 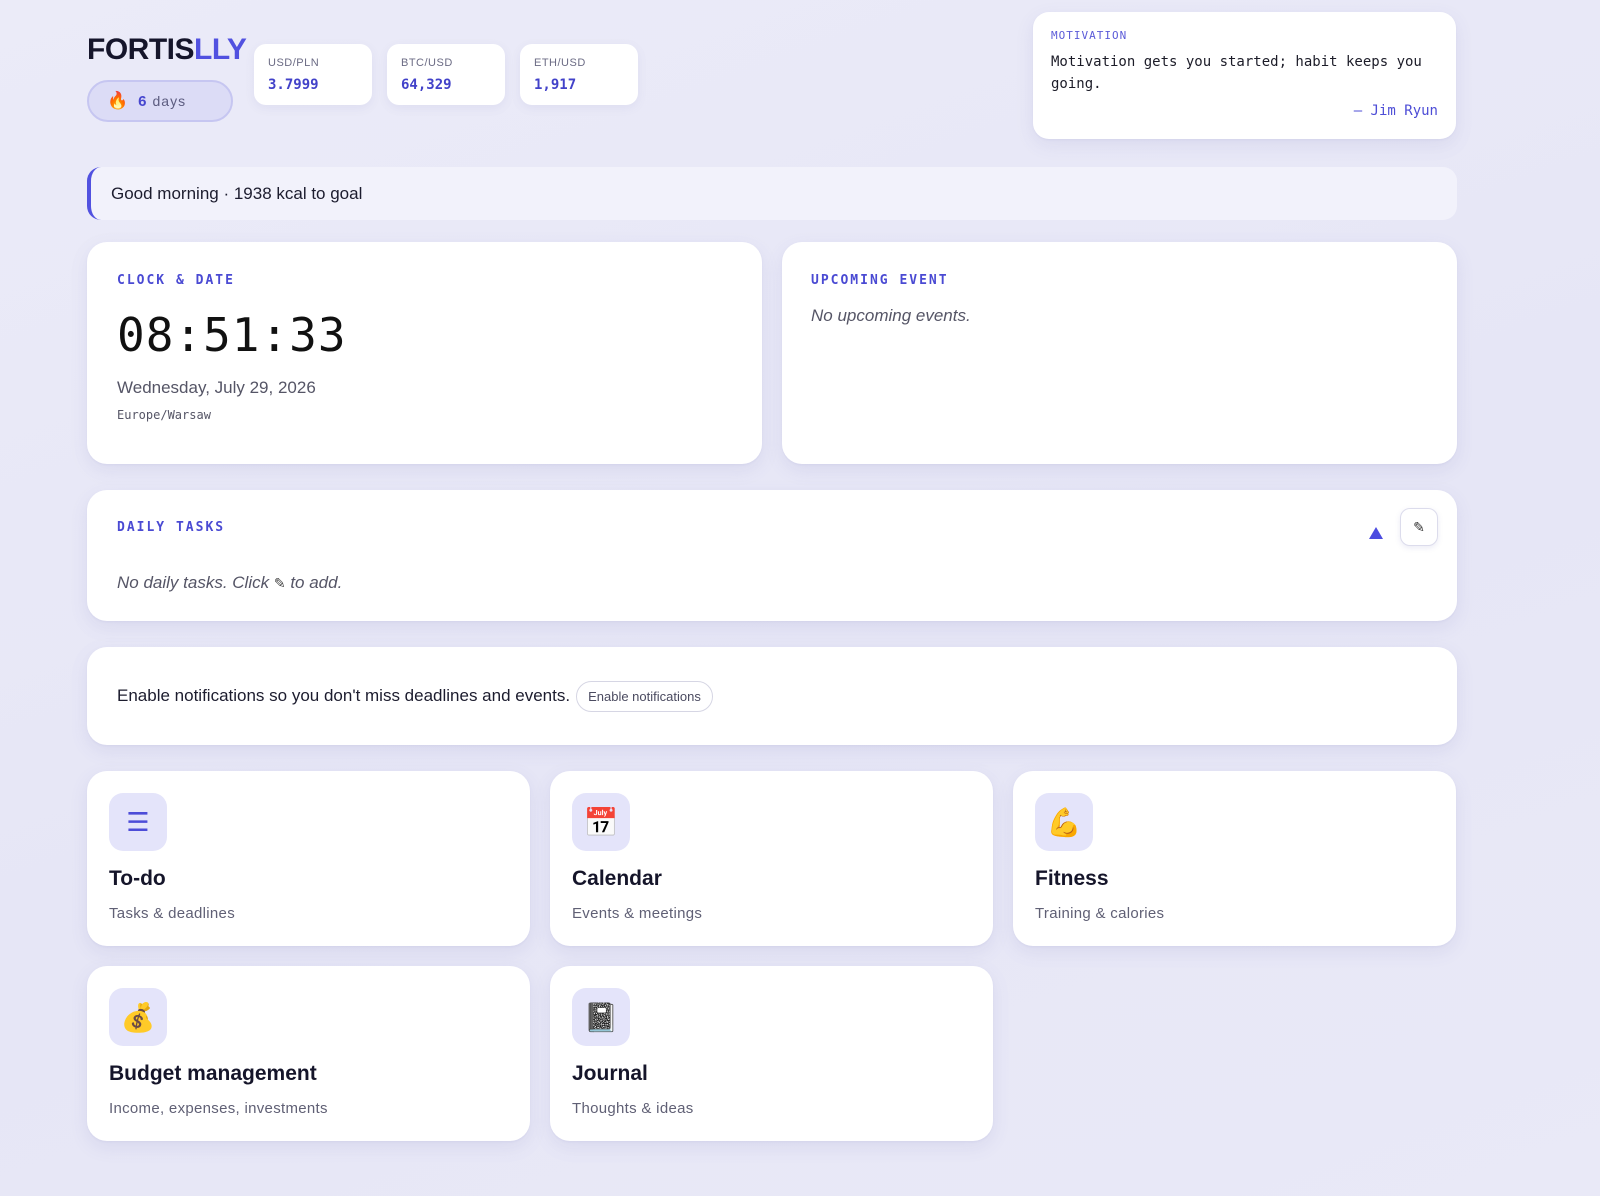 What do you see at coordinates (427, 63) in the screenshot?
I see `ticker-pair: BTC/USD` at bounding box center [427, 63].